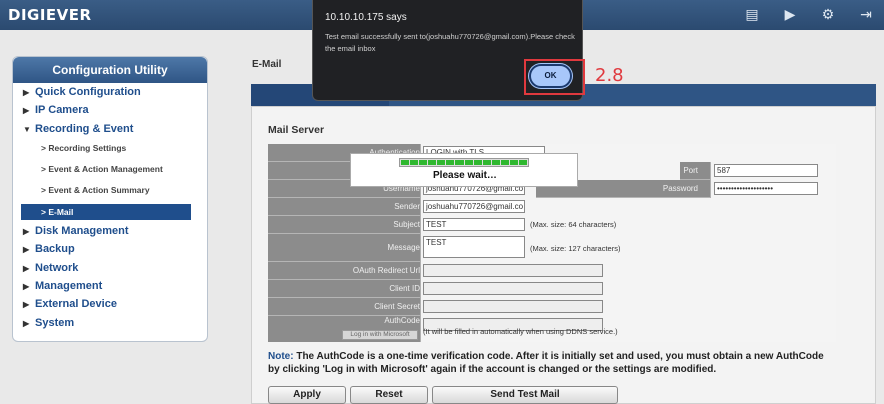 The width and height of the screenshot is (884, 404). Describe the element at coordinates (110, 70) in the screenshot. I see `sidebar-title: Configuration Utility` at that location.